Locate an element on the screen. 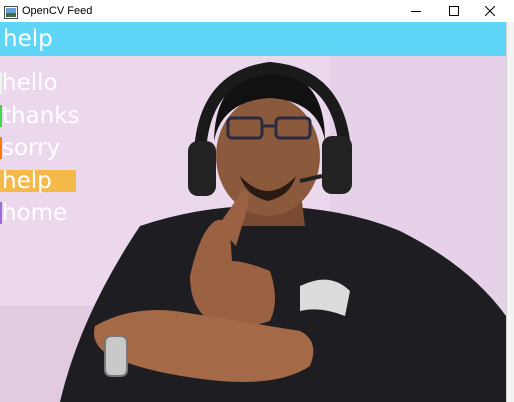 The width and height of the screenshot is (514, 402). minimize-button is located at coordinates (416, 11).